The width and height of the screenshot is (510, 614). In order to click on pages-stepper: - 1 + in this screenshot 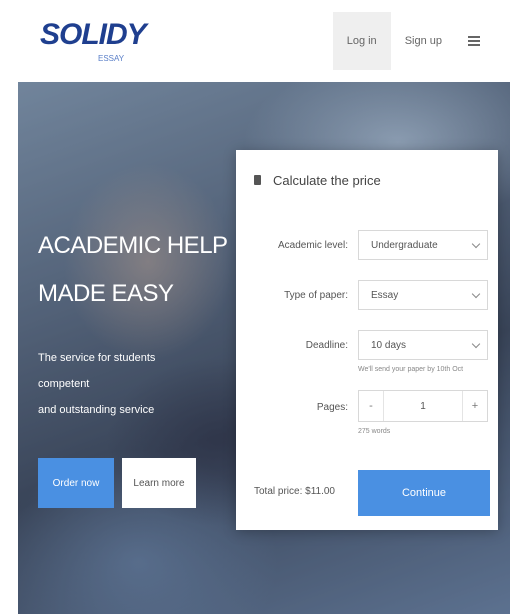, I will do `click(423, 406)`.